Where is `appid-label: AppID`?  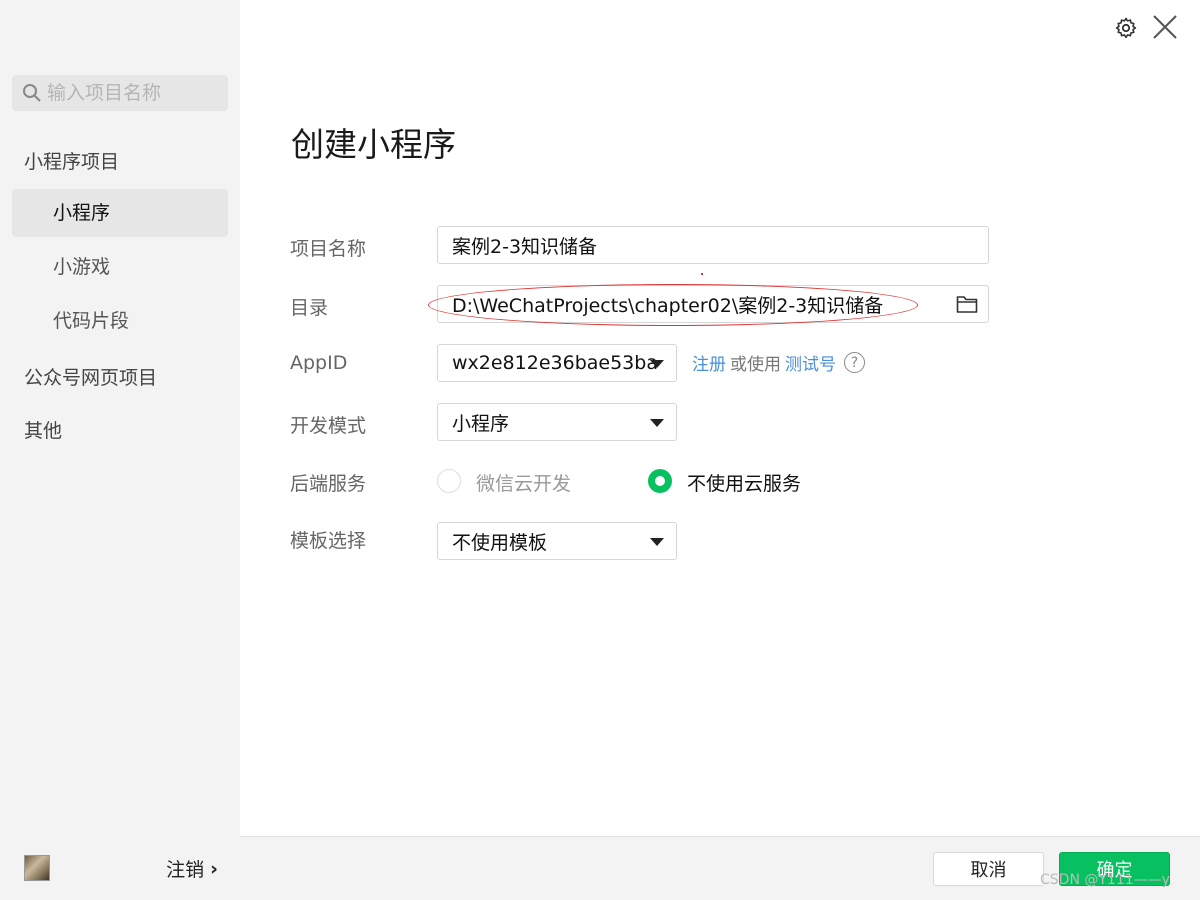
appid-label: AppID is located at coordinates (319, 363).